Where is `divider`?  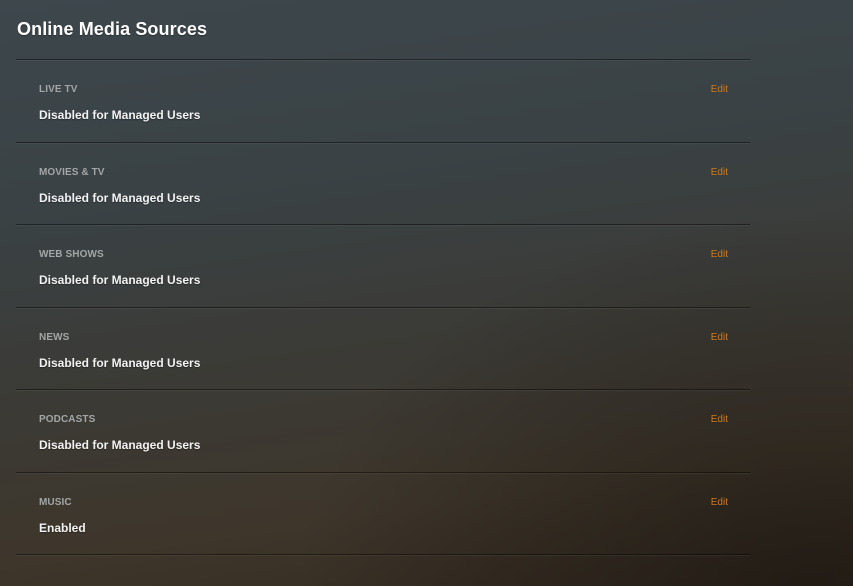 divider is located at coordinates (383, 555).